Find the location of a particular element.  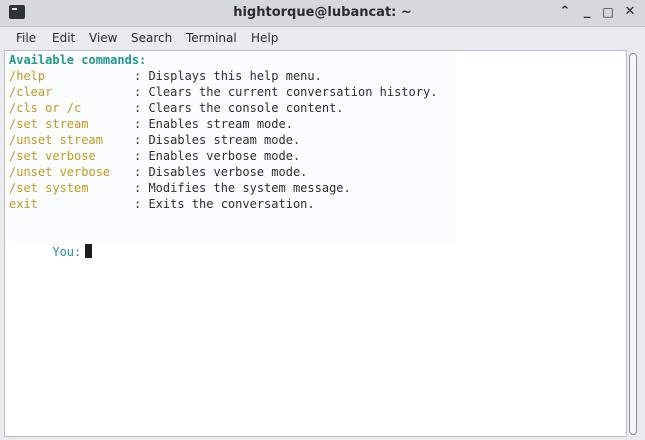

command-description: : Disables verbose mode. is located at coordinates (221, 172).